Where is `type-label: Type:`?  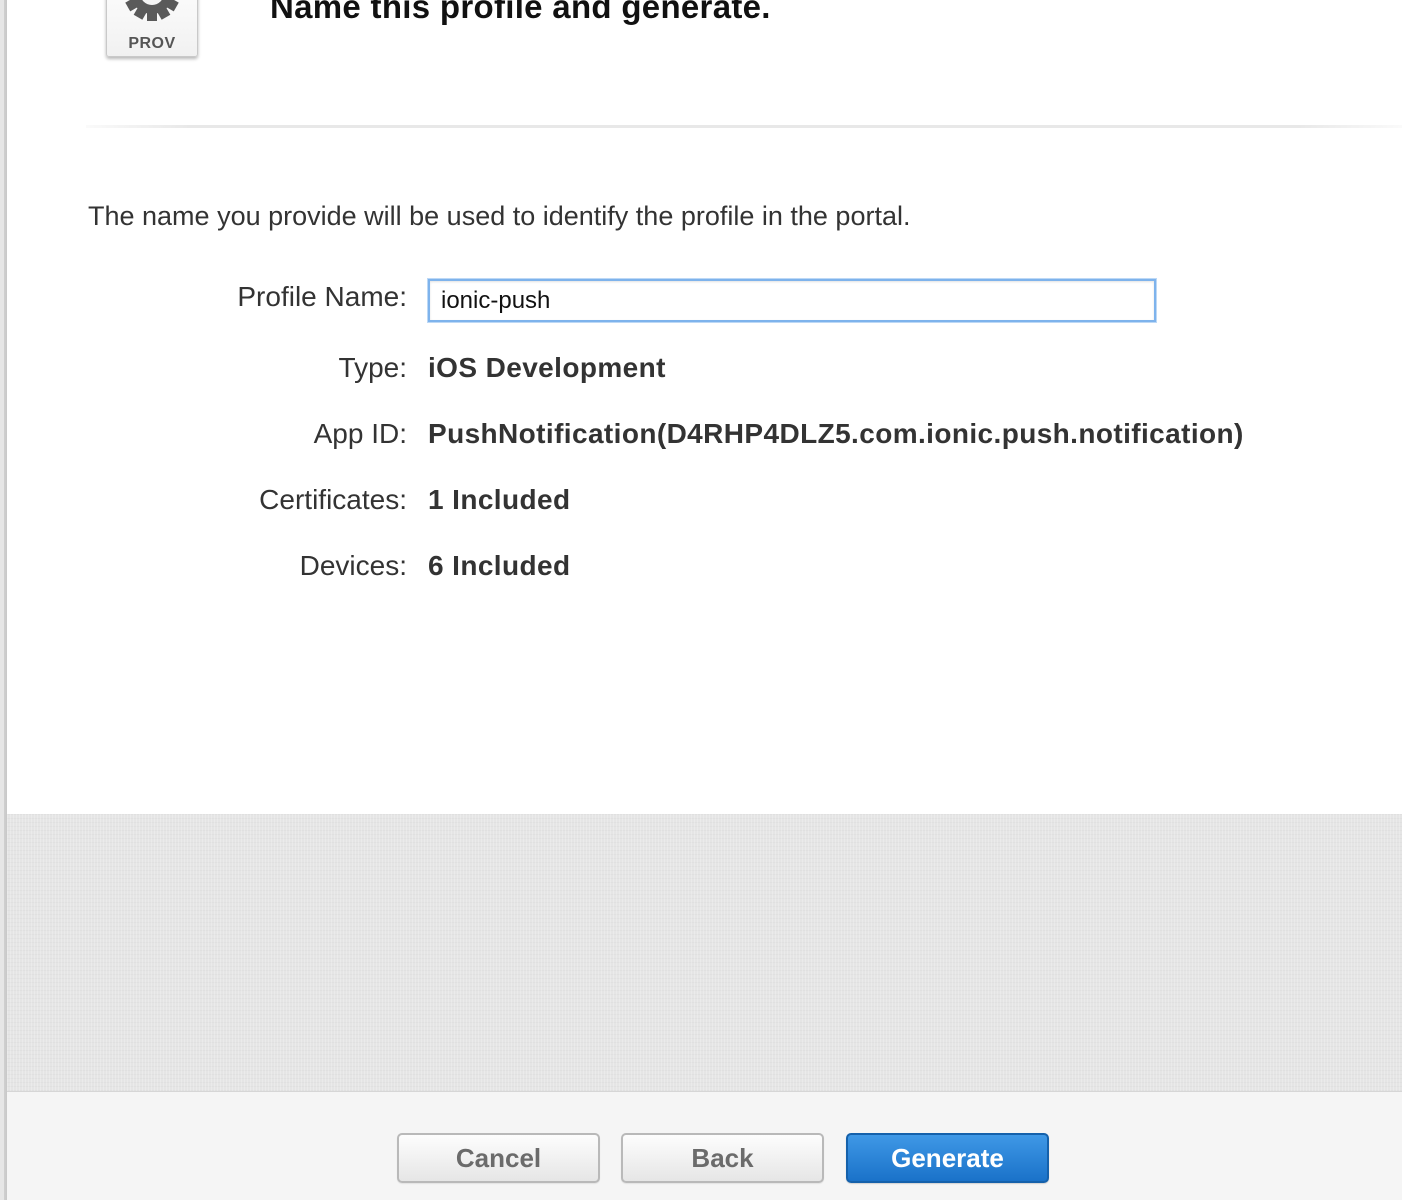 type-label: Type: is located at coordinates (372, 367).